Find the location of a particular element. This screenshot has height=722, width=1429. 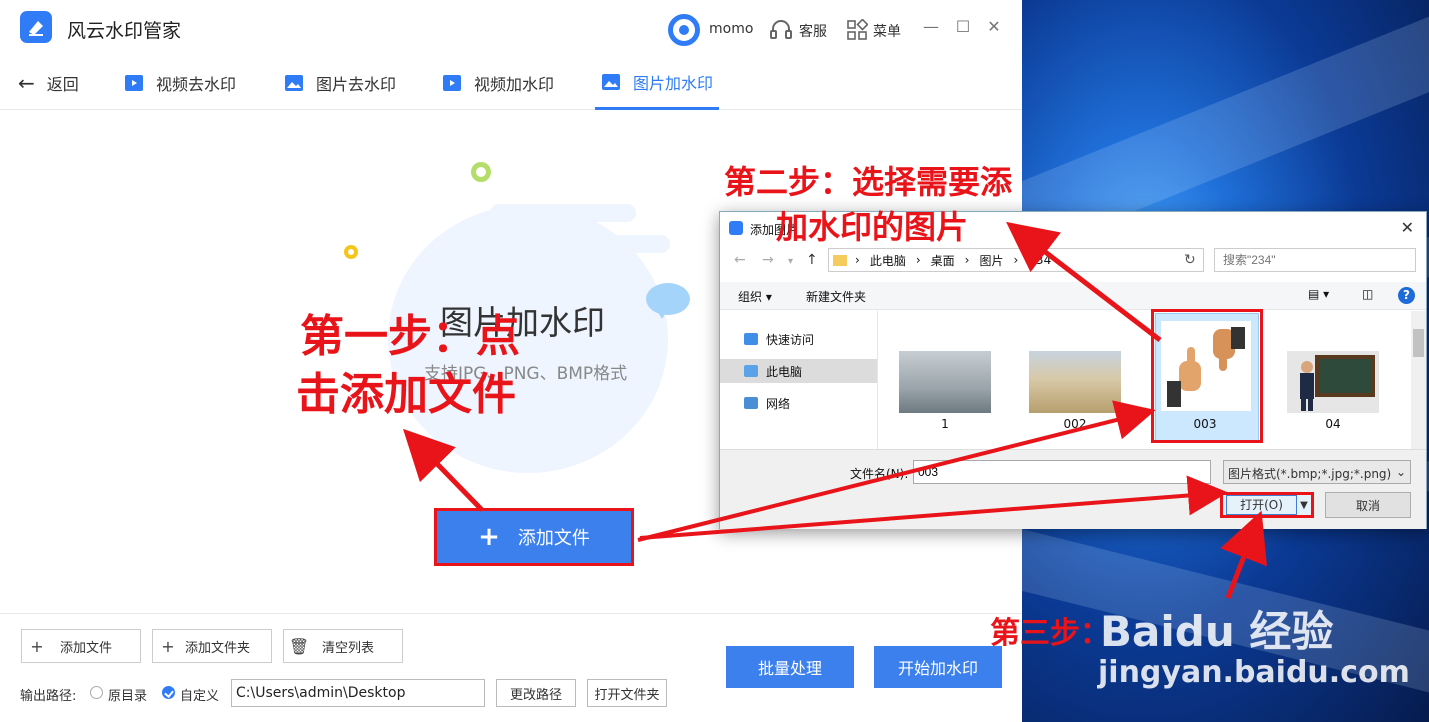

watermark-brand: Baidu 经验 is located at coordinates (1217, 631).